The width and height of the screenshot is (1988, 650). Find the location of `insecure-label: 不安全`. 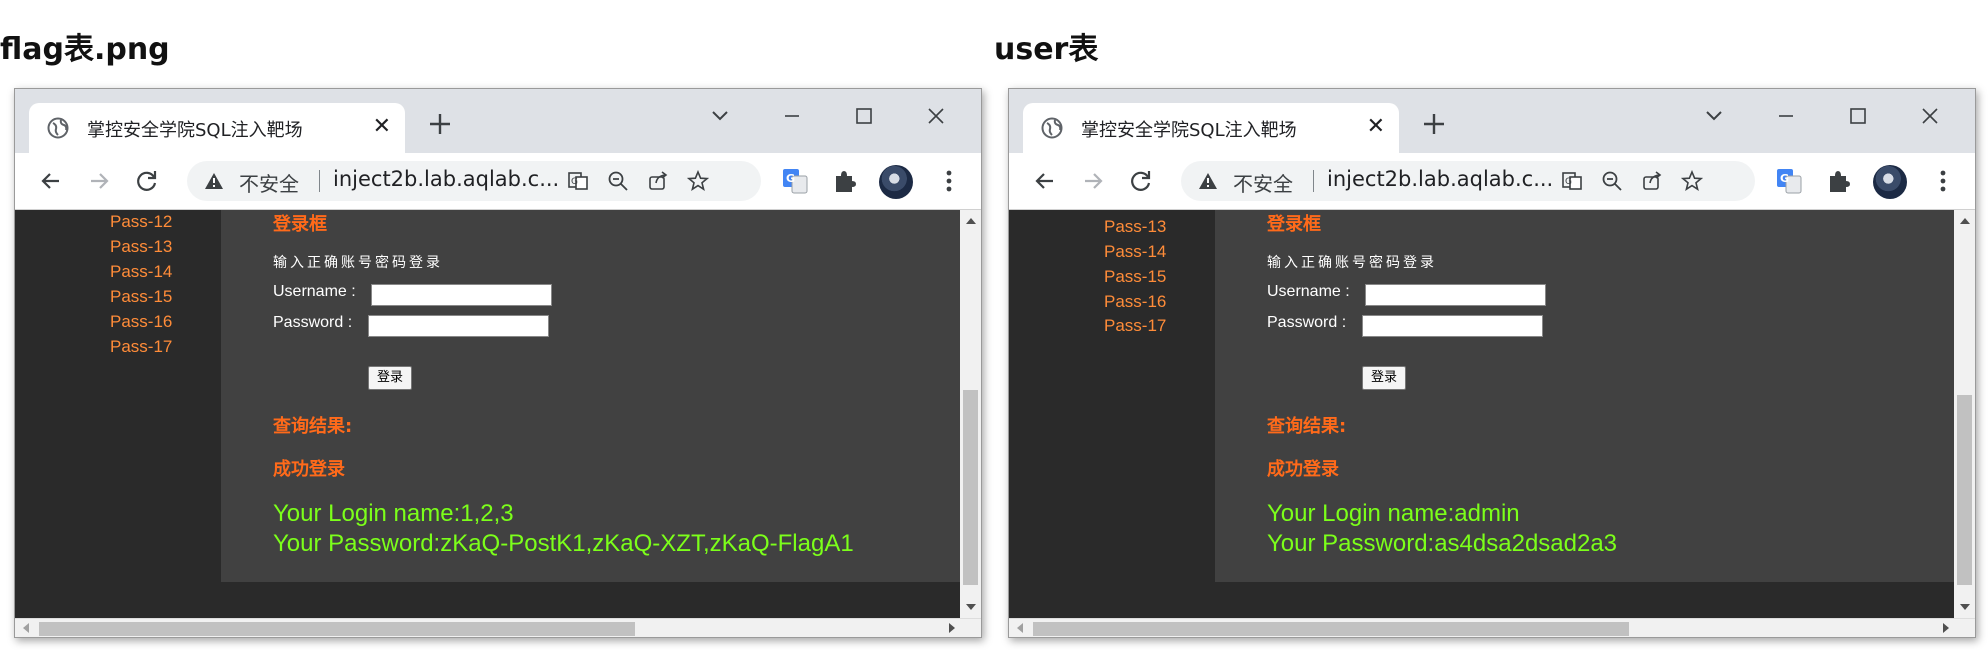

insecure-label: 不安全 is located at coordinates (1263, 184).